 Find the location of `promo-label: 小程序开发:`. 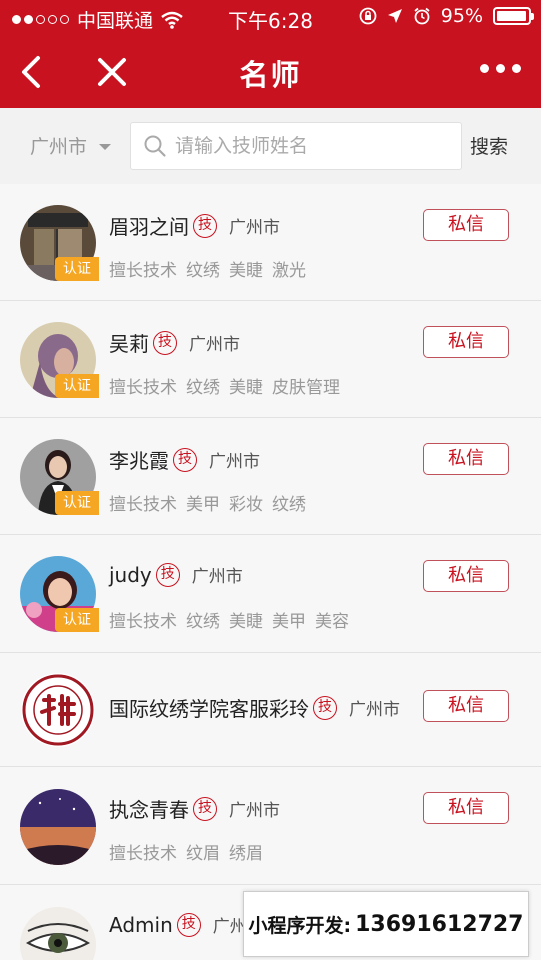

promo-label: 小程序开发: is located at coordinates (300, 925).